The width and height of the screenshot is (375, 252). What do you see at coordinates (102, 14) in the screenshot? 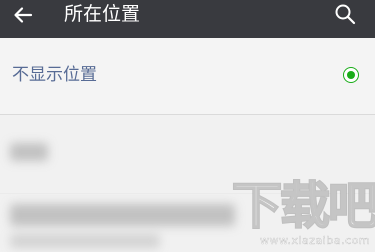
I see `page-title: 所在位置` at bounding box center [102, 14].